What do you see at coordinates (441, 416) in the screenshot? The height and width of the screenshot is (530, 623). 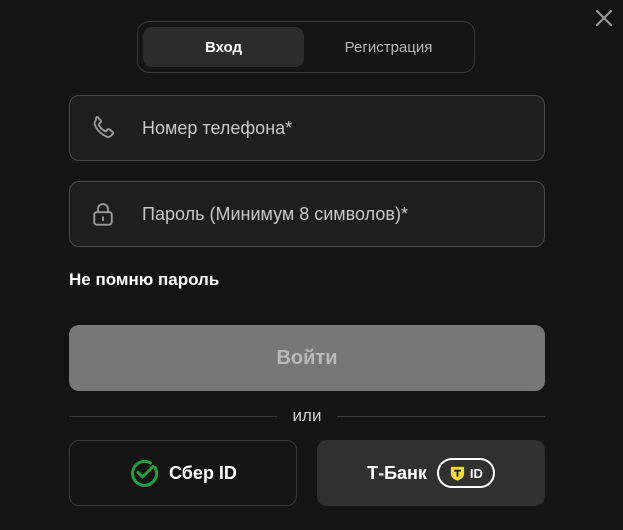 I see `divider-line-right` at bounding box center [441, 416].